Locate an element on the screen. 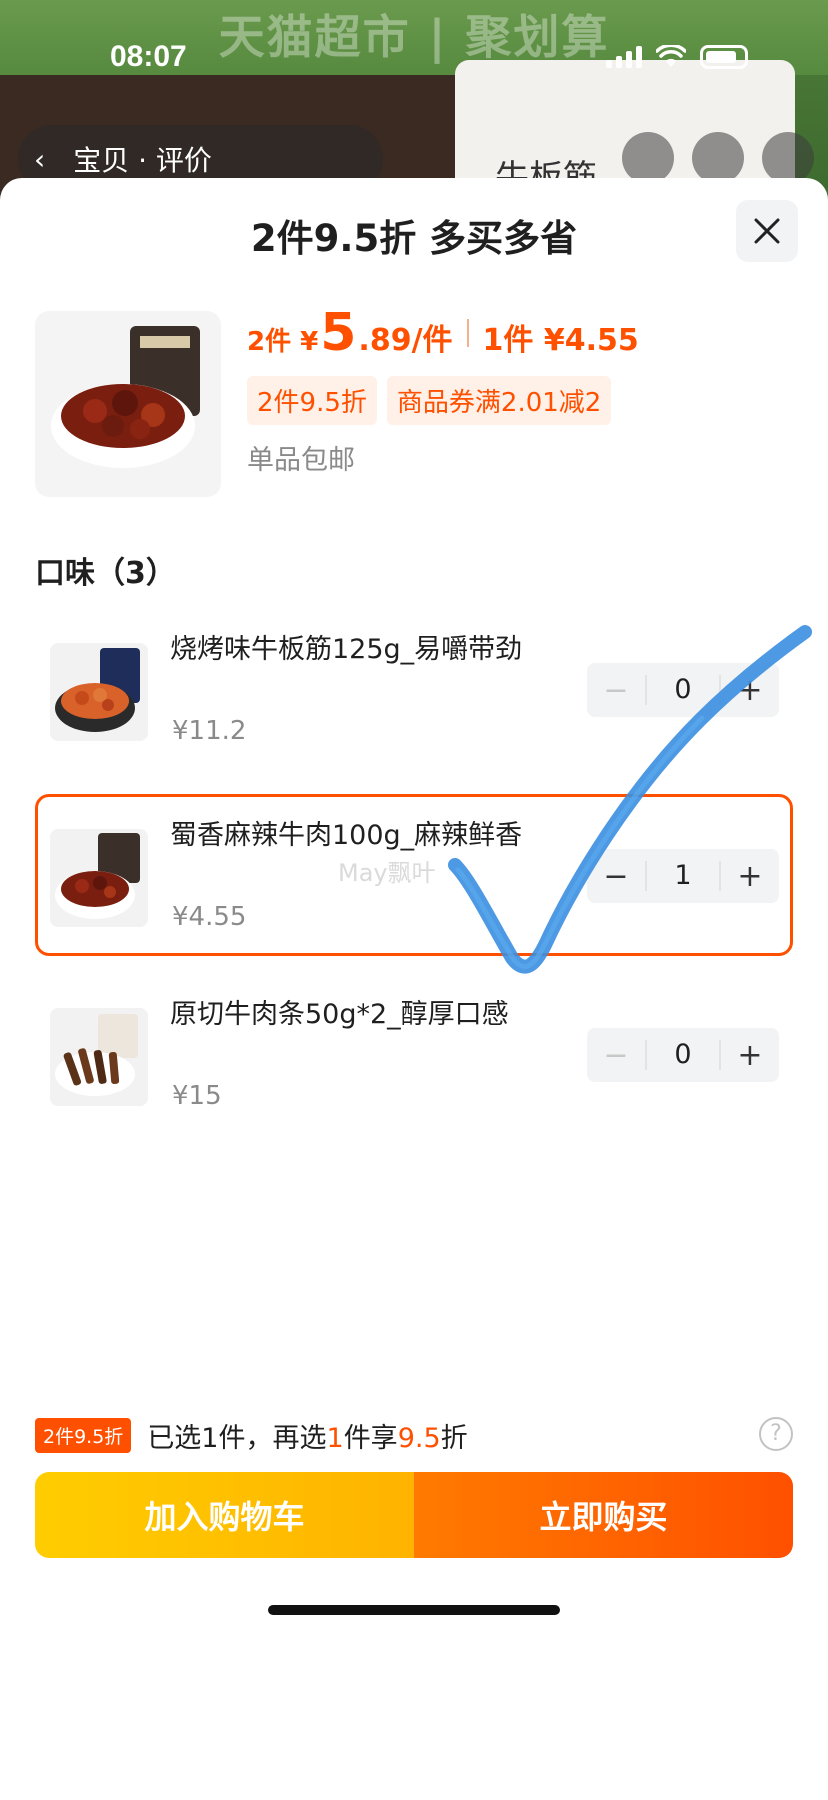  price-row: 2件 ¥ 5 .89/件 1件 ¥4.55 is located at coordinates (443, 333).